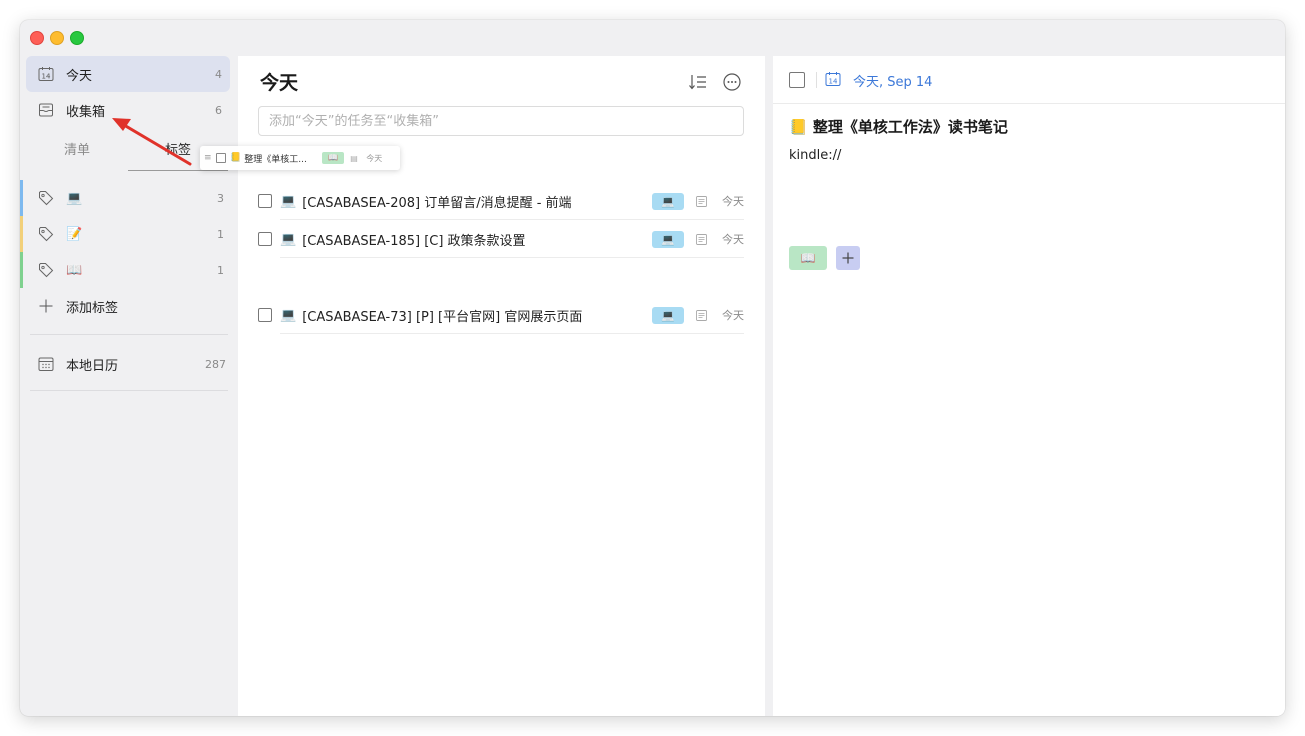  What do you see at coordinates (129, 198) in the screenshot?
I see `sidebar-tag-item: 💻 3` at bounding box center [129, 198].